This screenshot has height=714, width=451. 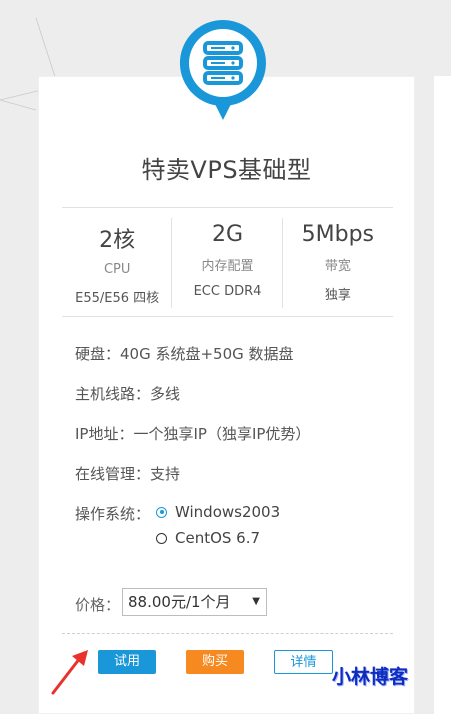 I want to click on line-info: 主机线路：多线, so click(x=128, y=394).